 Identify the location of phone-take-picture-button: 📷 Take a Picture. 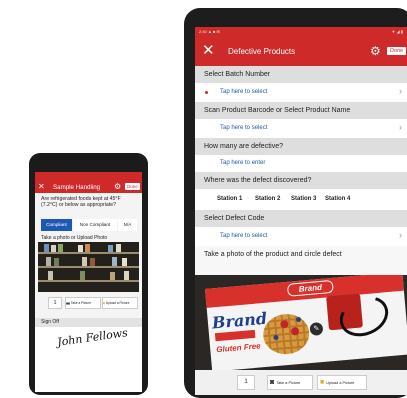
(83, 303).